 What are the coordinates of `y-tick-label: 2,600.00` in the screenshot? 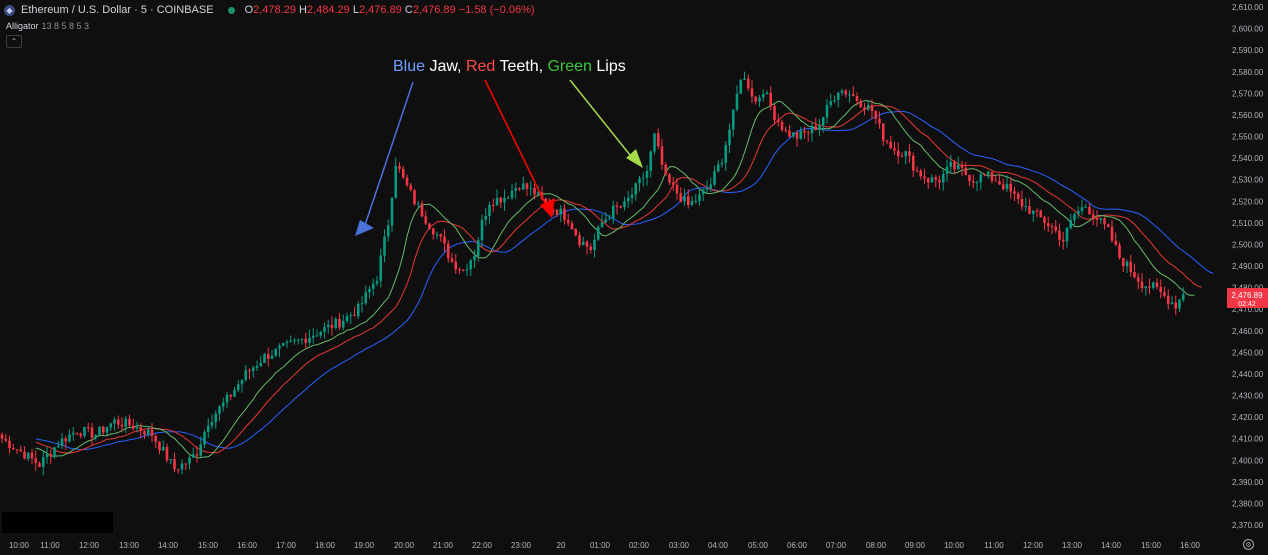 It's located at (1248, 29).